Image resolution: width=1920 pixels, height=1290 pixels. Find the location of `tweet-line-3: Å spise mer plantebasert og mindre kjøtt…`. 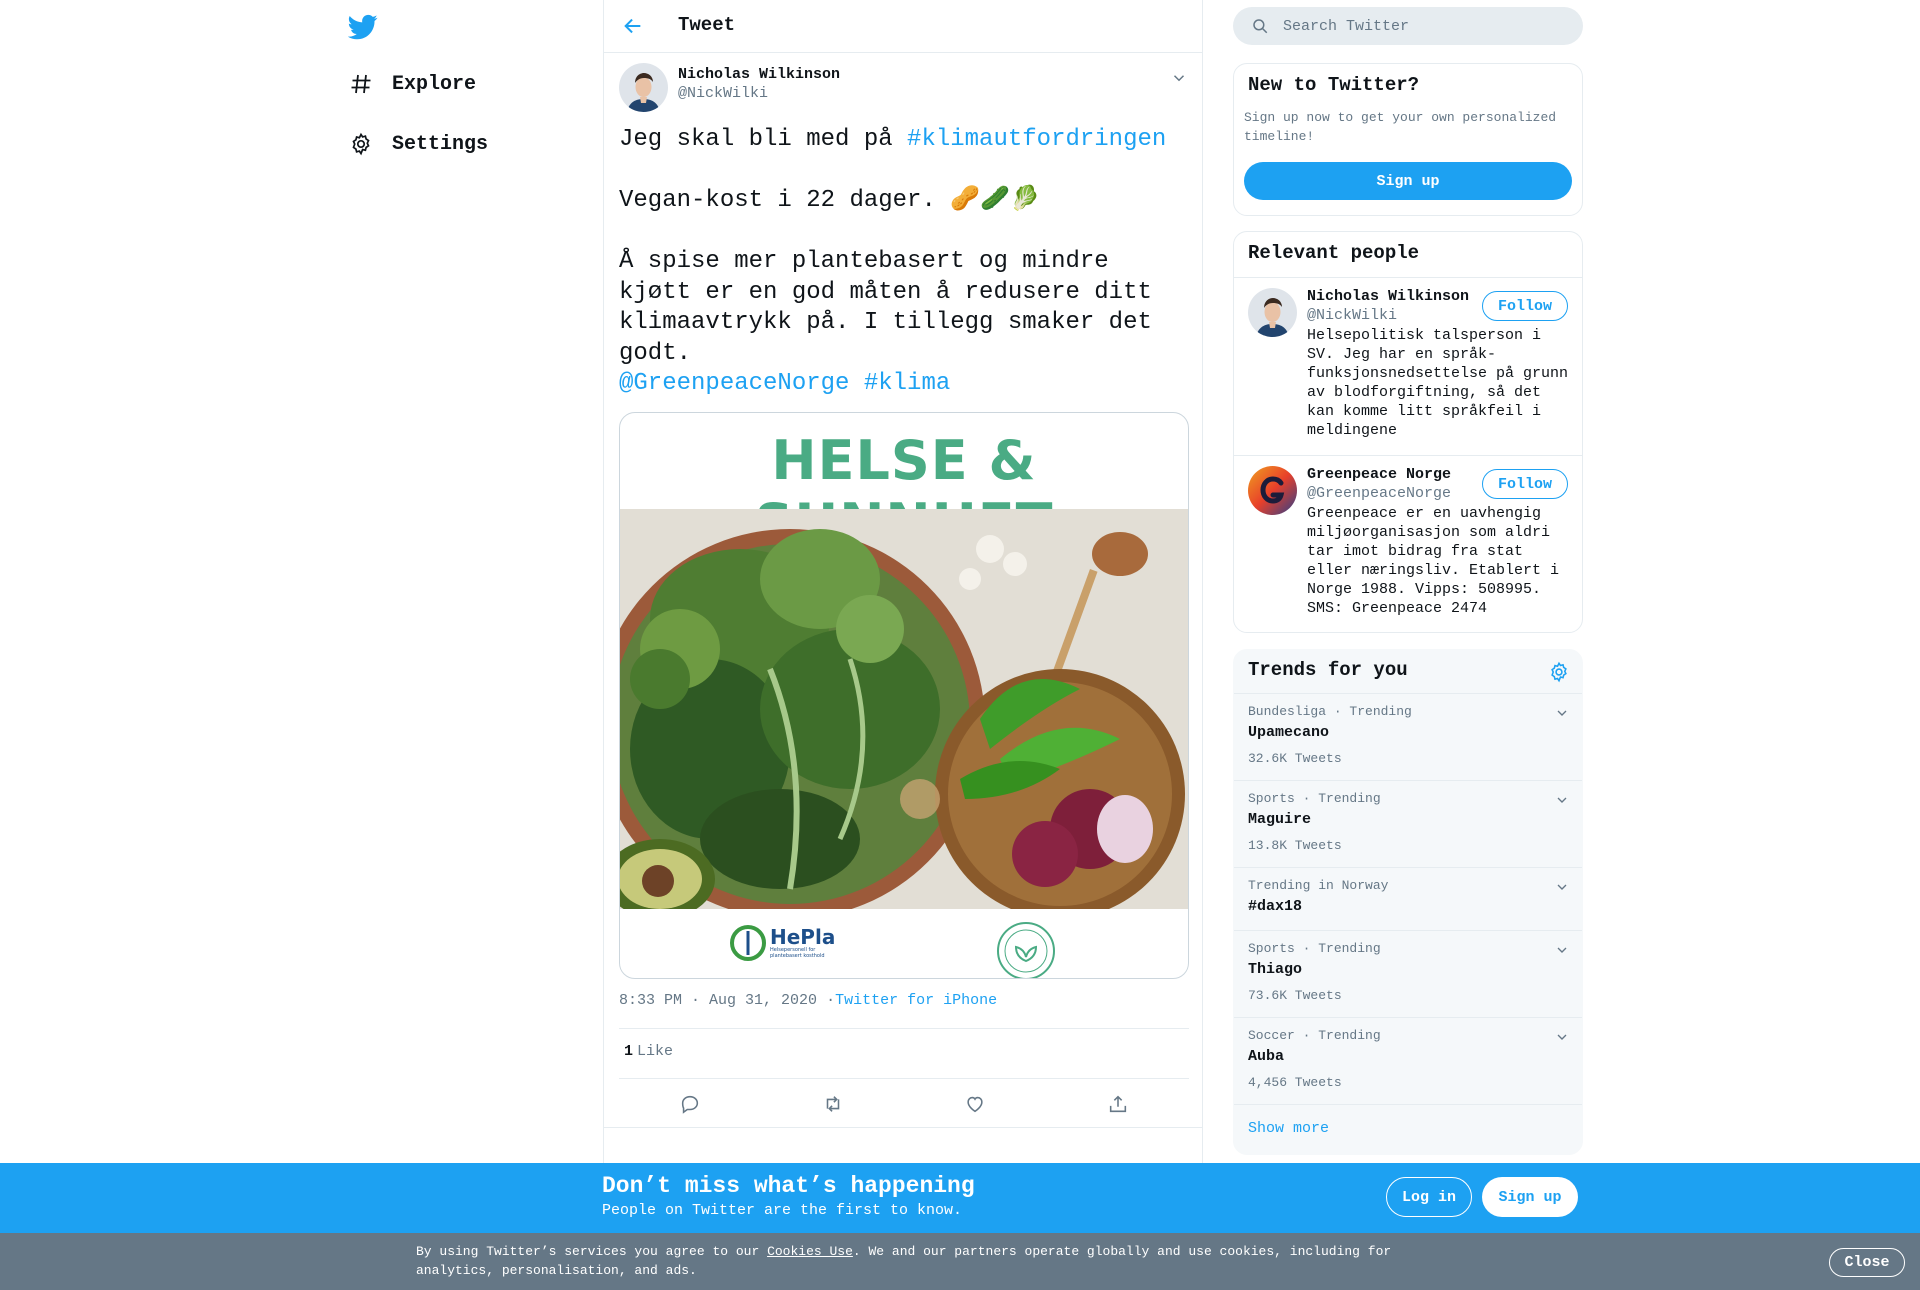

tweet-line-3: Å spise mer plantebasert og mindre kjøtt… is located at coordinates (893, 307).